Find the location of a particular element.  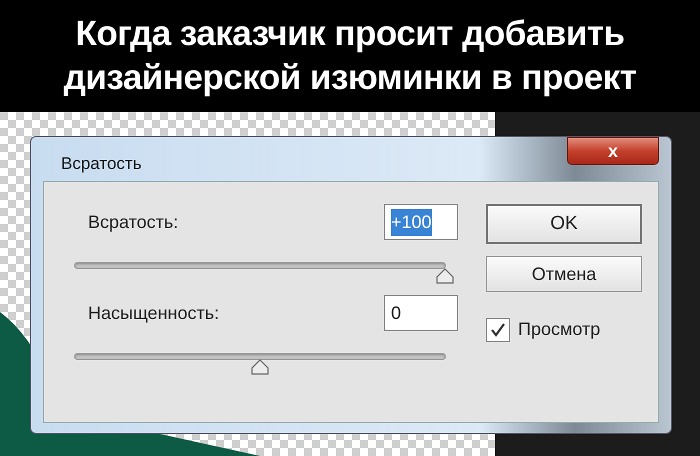

preview-checkbox is located at coordinates (498, 330).